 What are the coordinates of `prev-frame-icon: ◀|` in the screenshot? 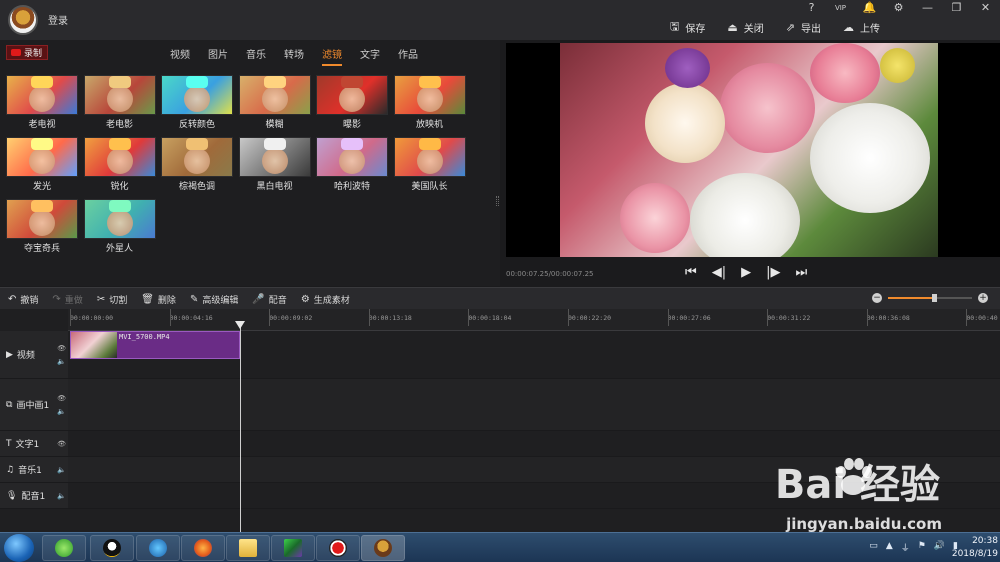 It's located at (719, 272).